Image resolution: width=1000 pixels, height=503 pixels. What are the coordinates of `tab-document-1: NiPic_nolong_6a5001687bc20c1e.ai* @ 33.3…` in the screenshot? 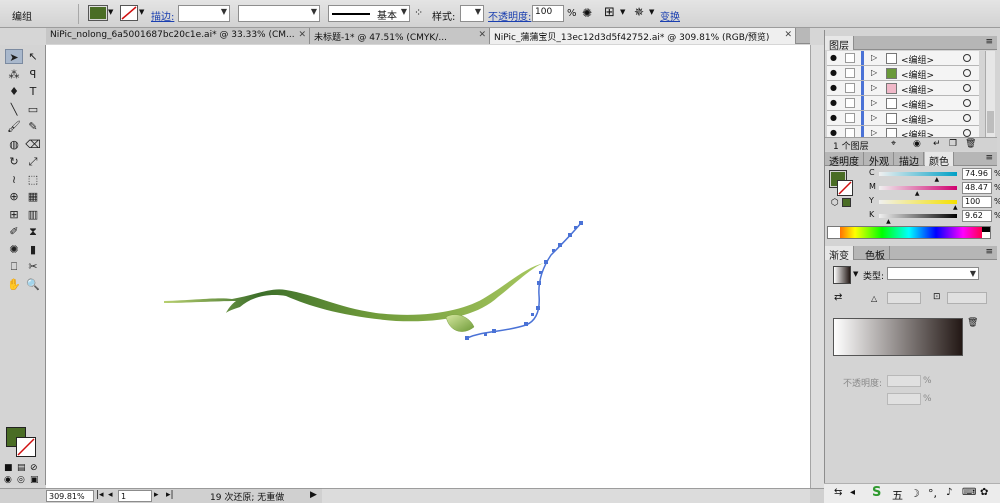 It's located at (178, 36).